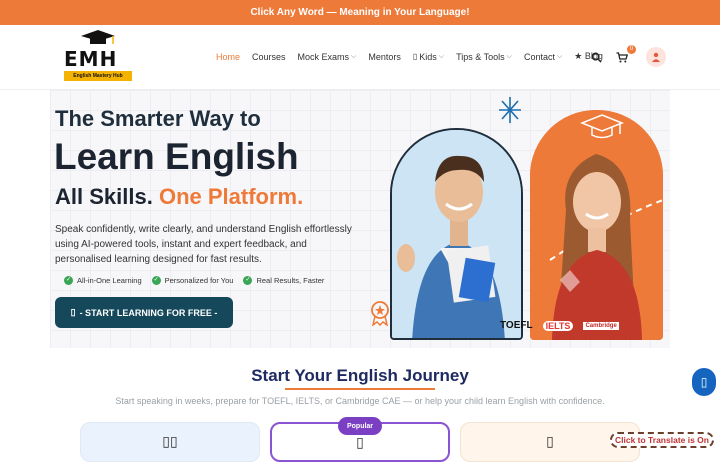  Describe the element at coordinates (109, 280) in the screenshot. I see `feature-label: All-in-One Learning` at that location.